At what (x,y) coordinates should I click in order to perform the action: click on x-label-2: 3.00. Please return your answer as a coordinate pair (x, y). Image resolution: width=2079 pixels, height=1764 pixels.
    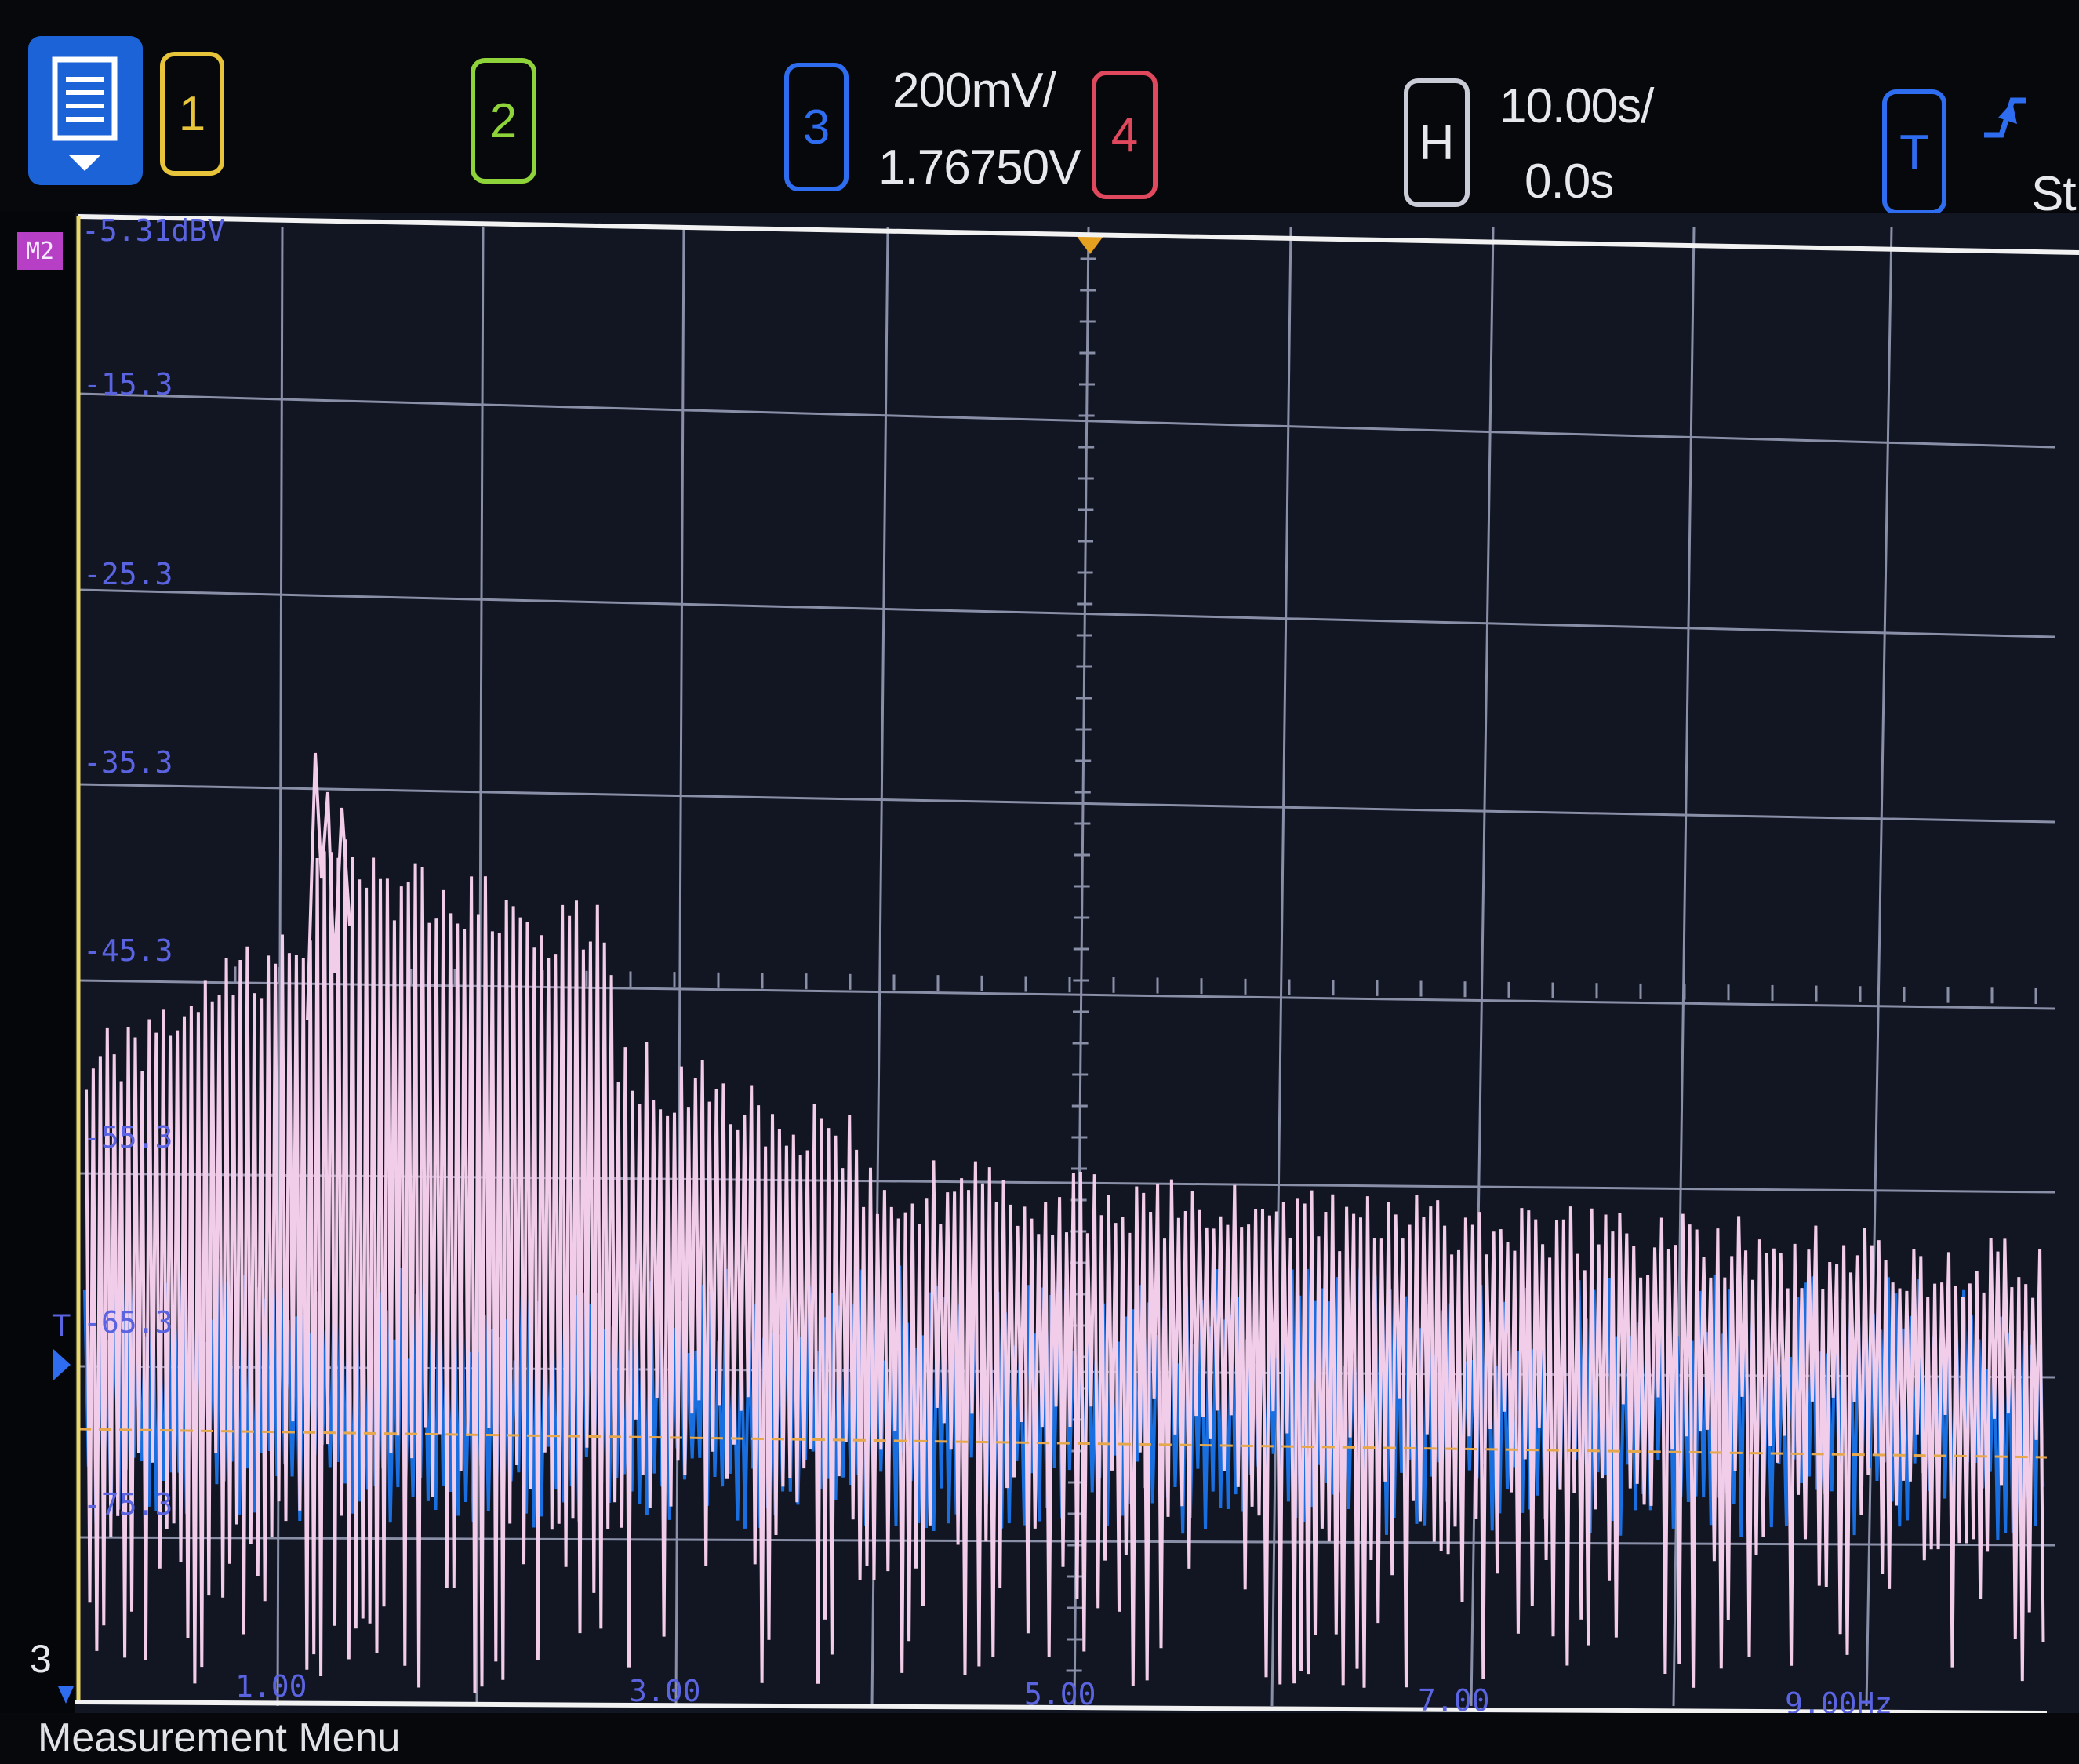
    Looking at the image, I should click on (665, 1691).